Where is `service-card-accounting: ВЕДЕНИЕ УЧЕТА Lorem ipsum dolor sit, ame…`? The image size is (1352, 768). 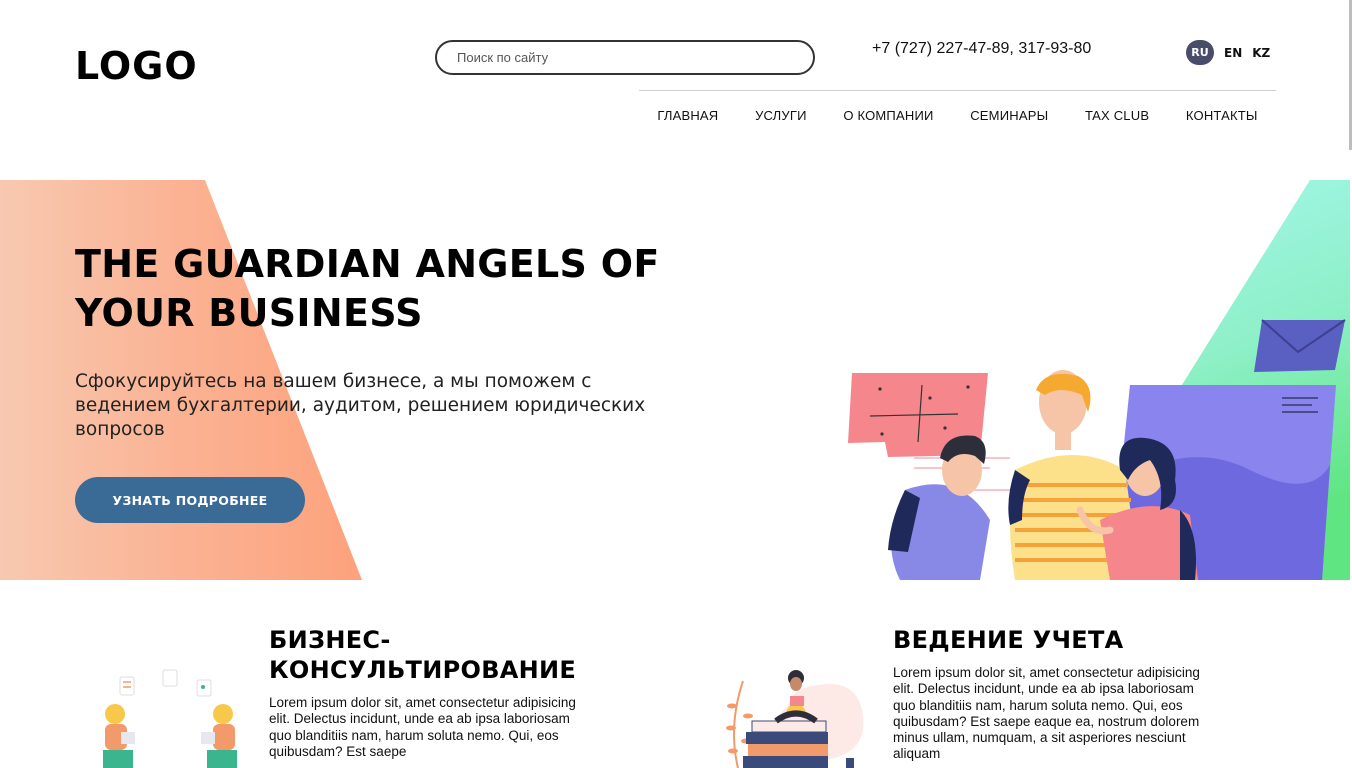
service-card-accounting: ВЕДЕНИЕ УЧЕТА Lorem ipsum dolor sit, ame… is located at coordinates (1053, 694).